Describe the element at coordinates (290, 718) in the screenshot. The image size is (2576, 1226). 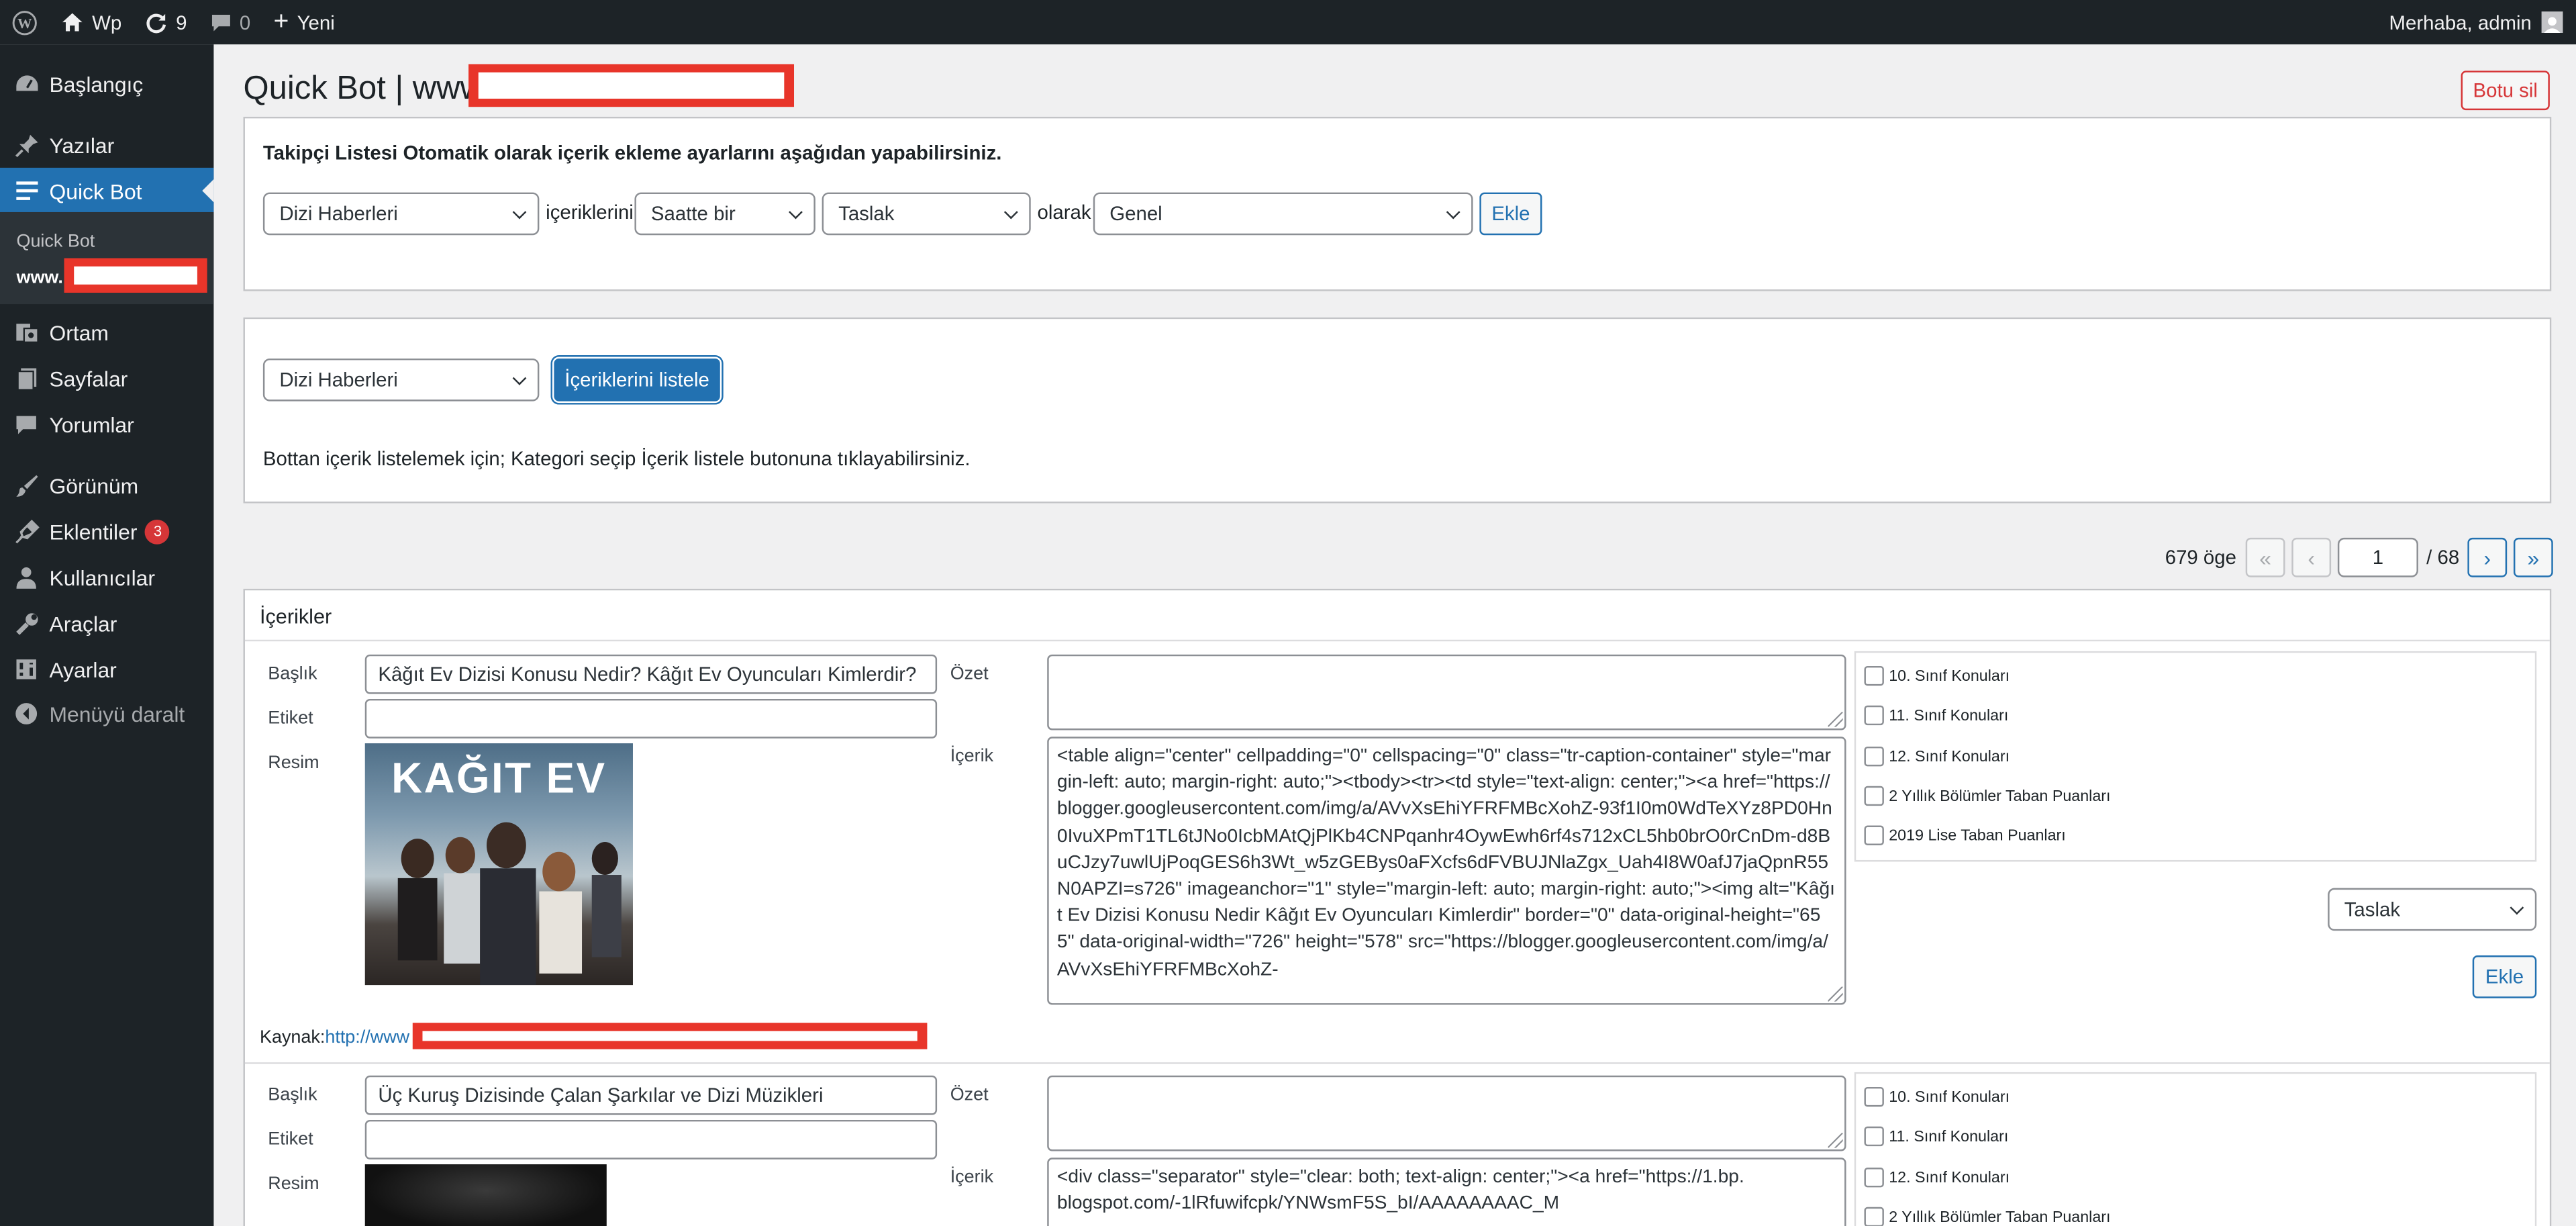
I see `tag-label: Etiket` at that location.